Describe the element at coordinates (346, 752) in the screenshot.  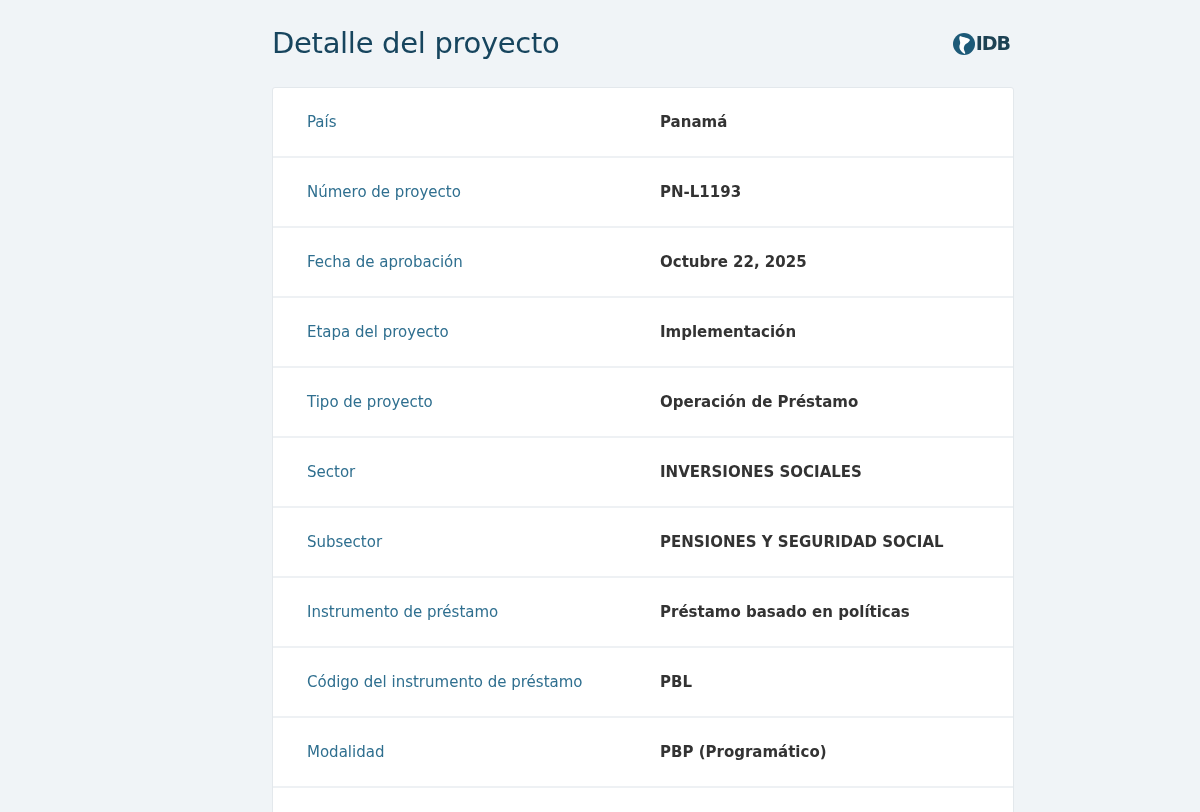
I see `detail-label: Modalidad` at that location.